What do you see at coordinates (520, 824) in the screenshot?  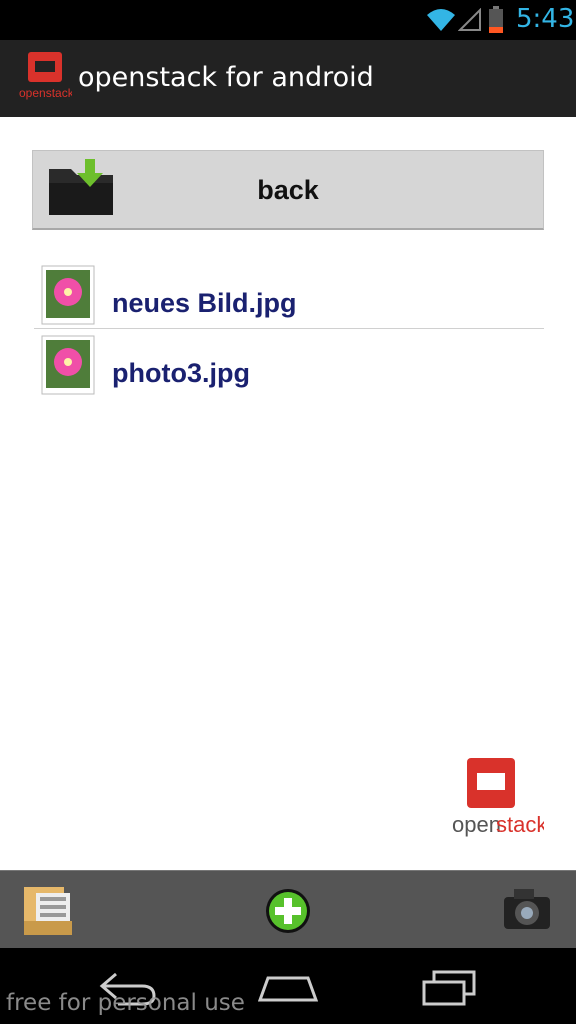 I see `logo-stack-text: stack` at bounding box center [520, 824].